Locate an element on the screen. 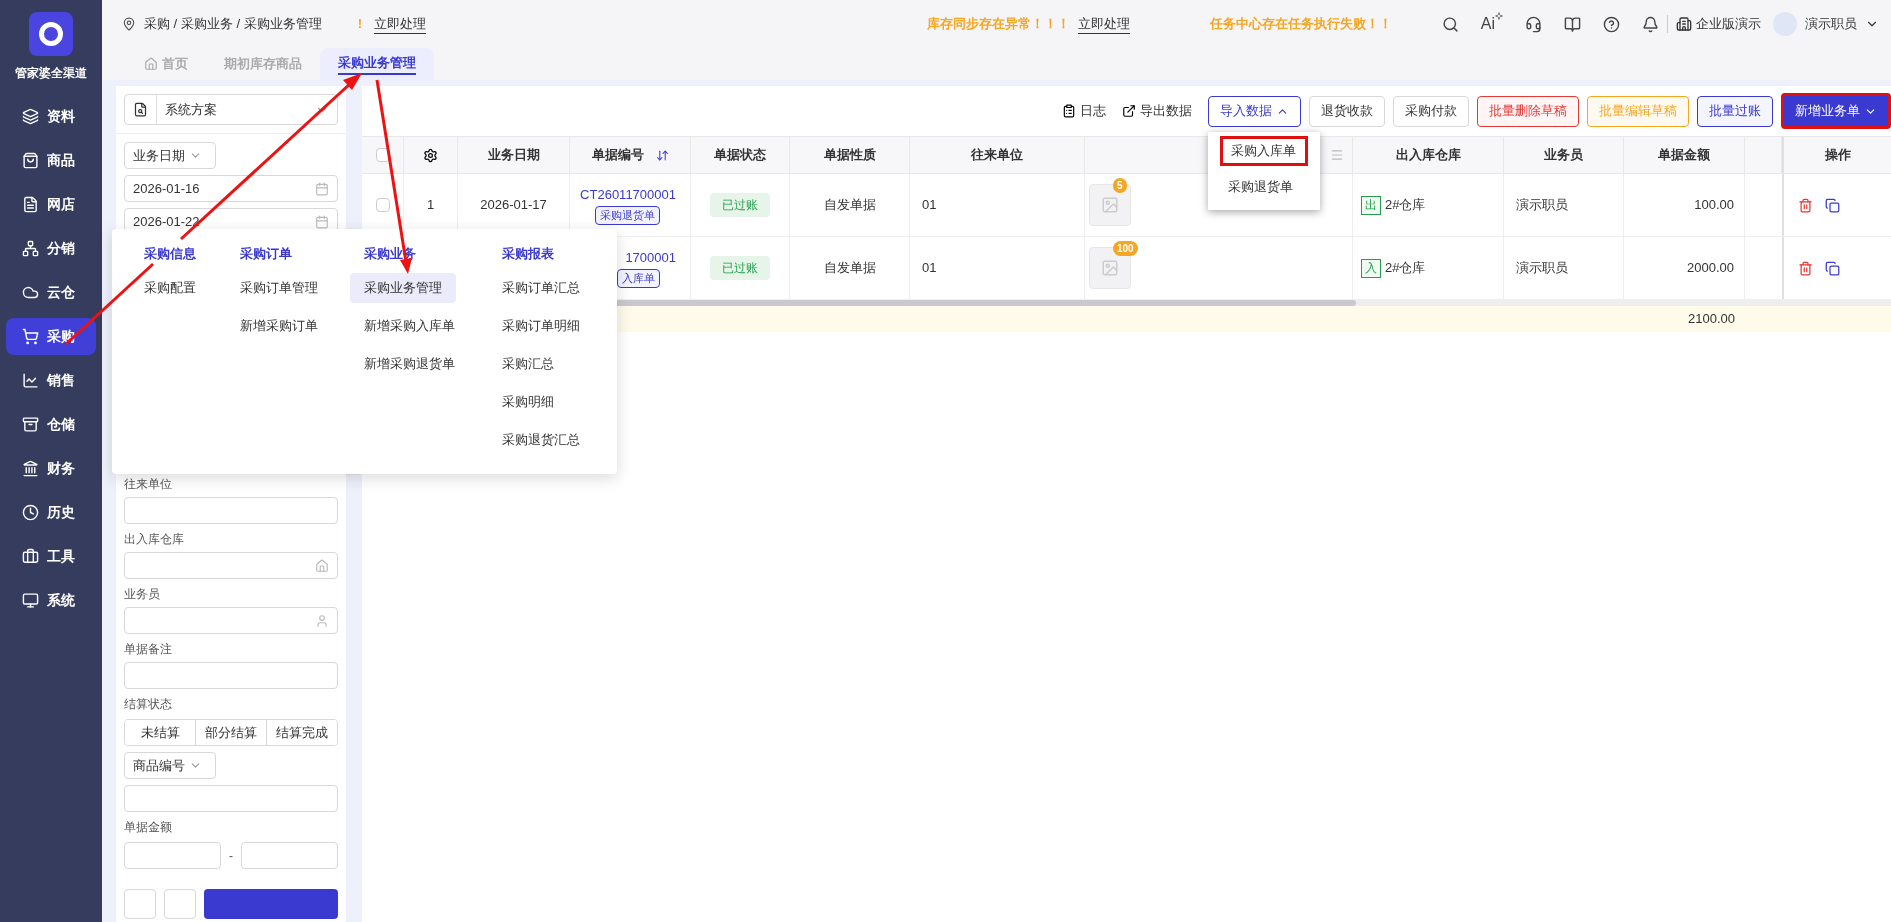 Image resolution: width=1891 pixels, height=922 pixels. table-cell-text: 2026-01-17 is located at coordinates (513, 205).